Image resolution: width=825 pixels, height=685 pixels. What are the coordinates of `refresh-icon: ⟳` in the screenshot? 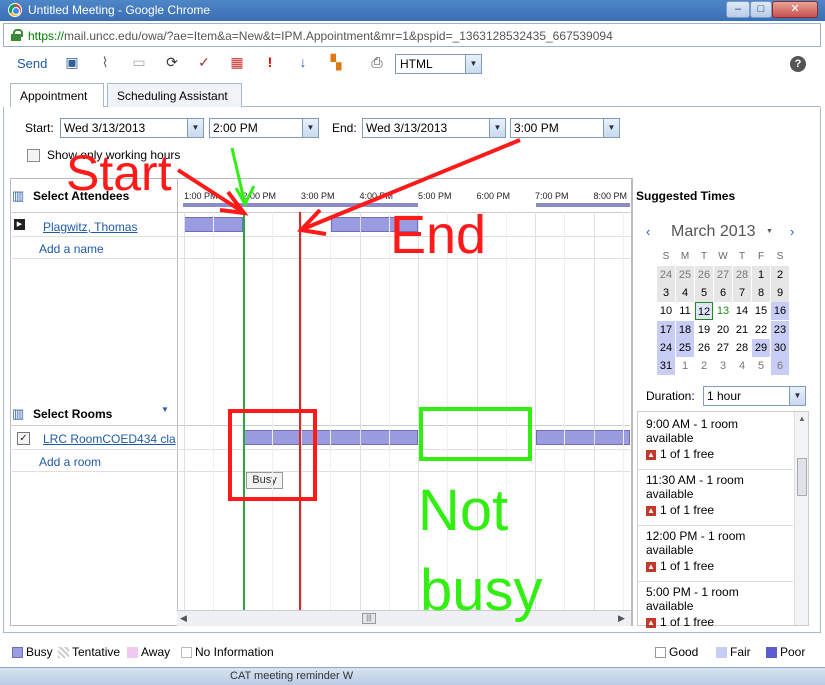 It's located at (172, 62).